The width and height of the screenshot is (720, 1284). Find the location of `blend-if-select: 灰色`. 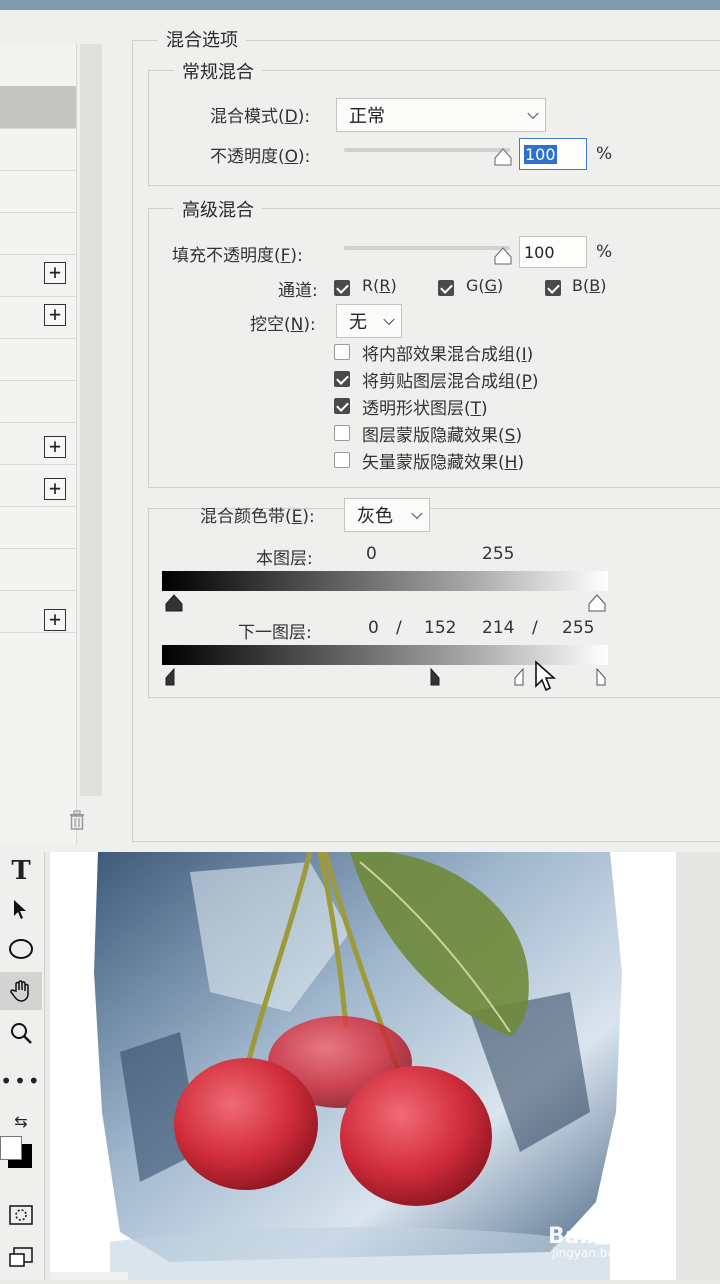

blend-if-select: 灰色 is located at coordinates (387, 515).